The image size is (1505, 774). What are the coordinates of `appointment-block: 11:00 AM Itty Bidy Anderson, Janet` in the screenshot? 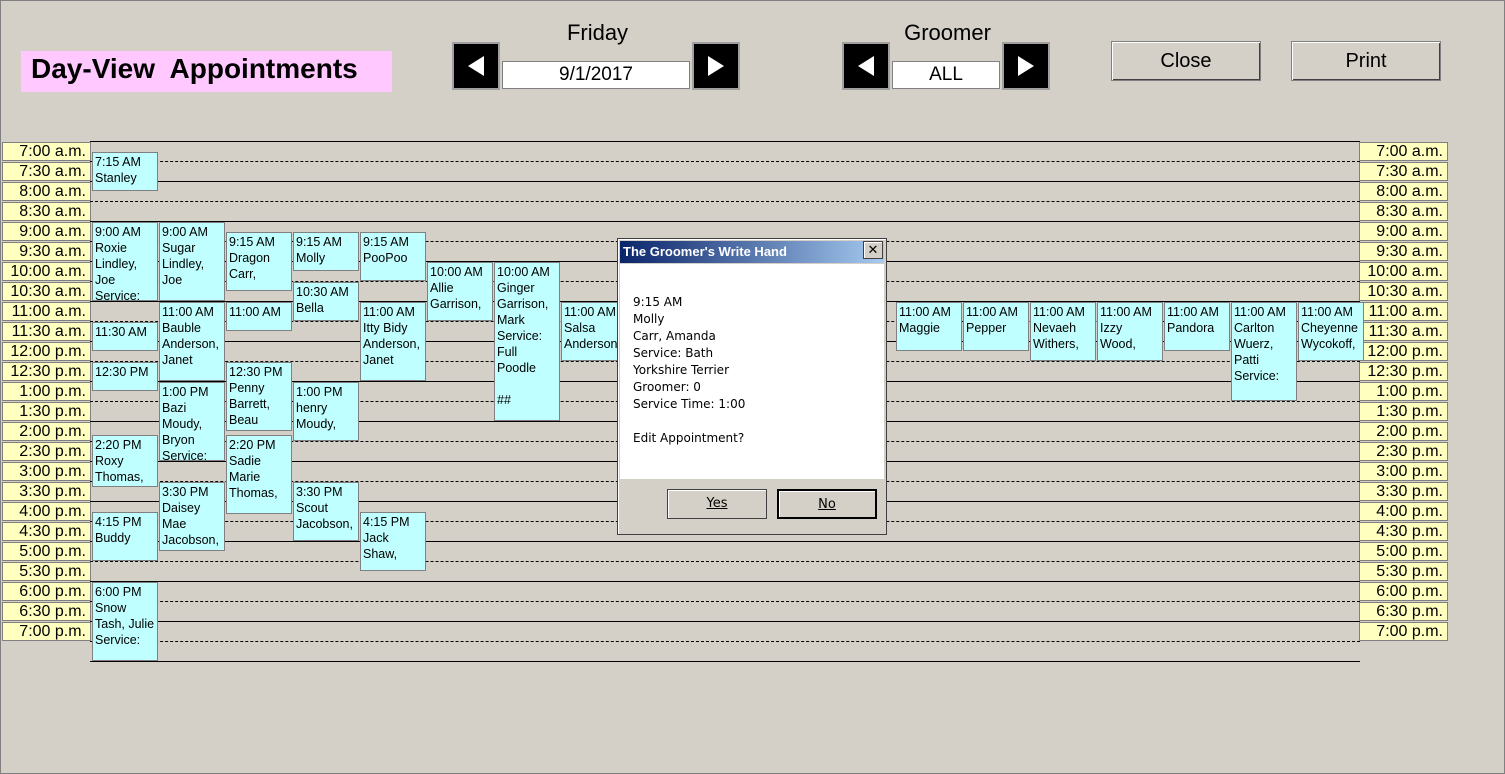 It's located at (393, 341).